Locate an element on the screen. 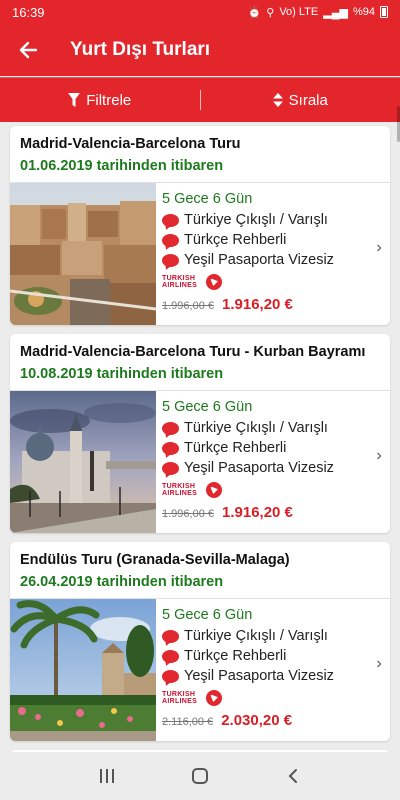 The width and height of the screenshot is (400, 800). old-price: 2.116,00 € is located at coordinates (188, 722).